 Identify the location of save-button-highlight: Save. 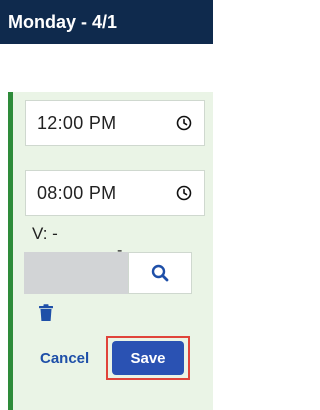
(148, 358).